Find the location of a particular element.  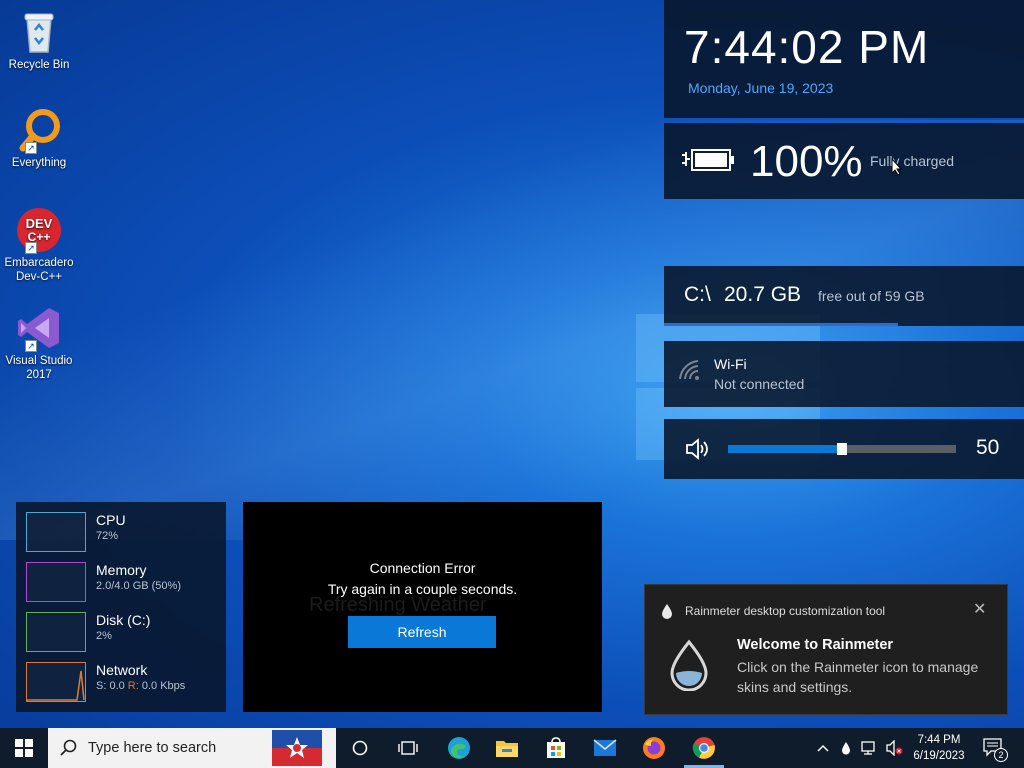

disk-drive-letter: C:\ is located at coordinates (697, 294).